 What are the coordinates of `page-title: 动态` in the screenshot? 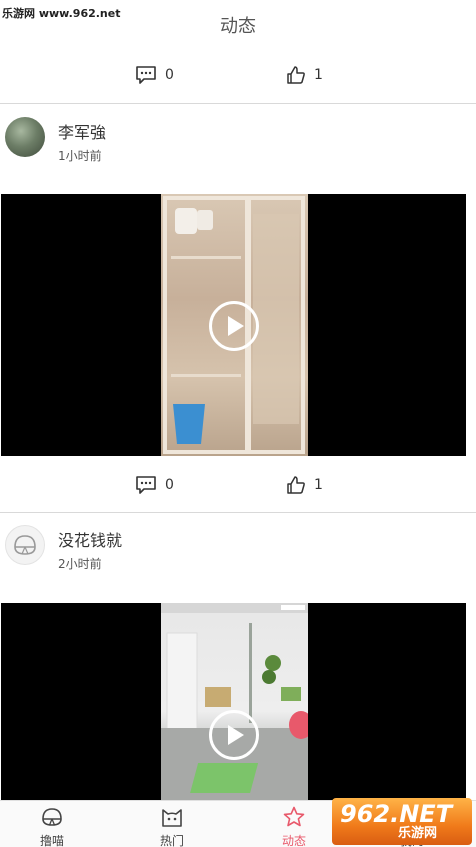 It's located at (238, 26).